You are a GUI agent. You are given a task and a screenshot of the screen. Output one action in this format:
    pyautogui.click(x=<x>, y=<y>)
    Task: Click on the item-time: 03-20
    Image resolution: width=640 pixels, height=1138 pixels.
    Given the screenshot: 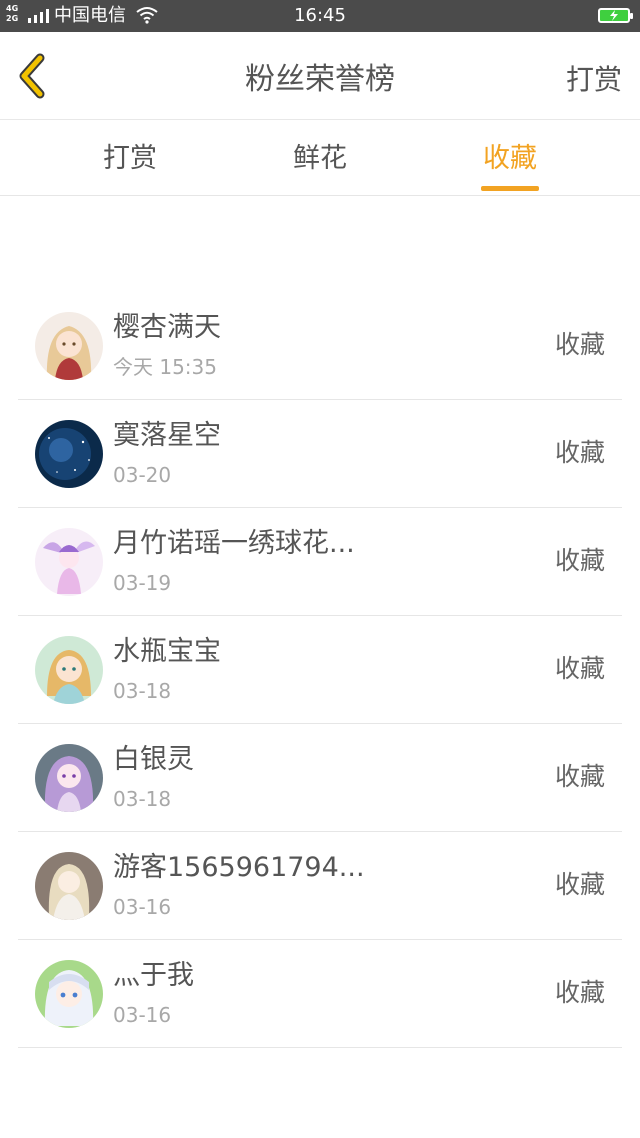 What is the action you would take?
    pyautogui.click(x=142, y=475)
    